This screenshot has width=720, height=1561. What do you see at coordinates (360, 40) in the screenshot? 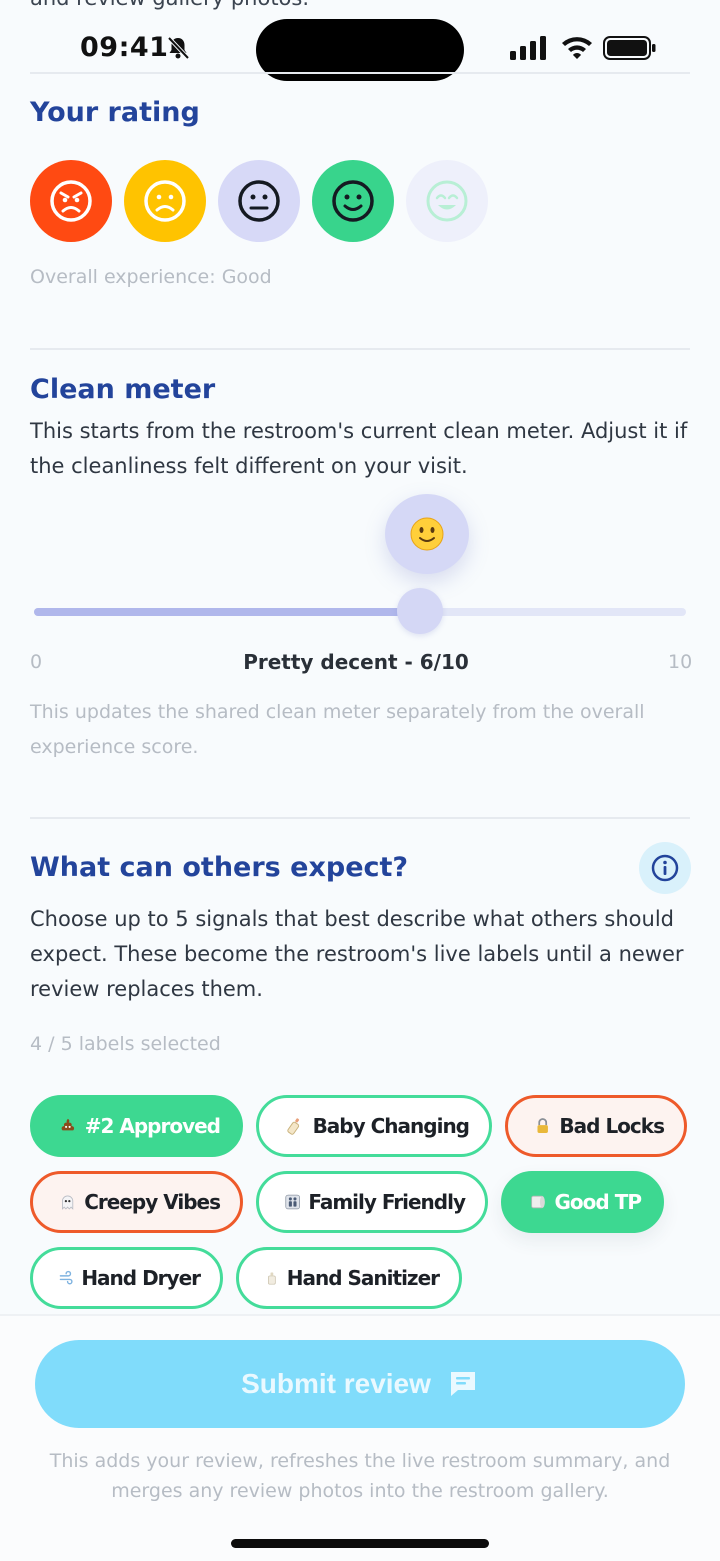
I see `status-bar: 09:41` at bounding box center [360, 40].